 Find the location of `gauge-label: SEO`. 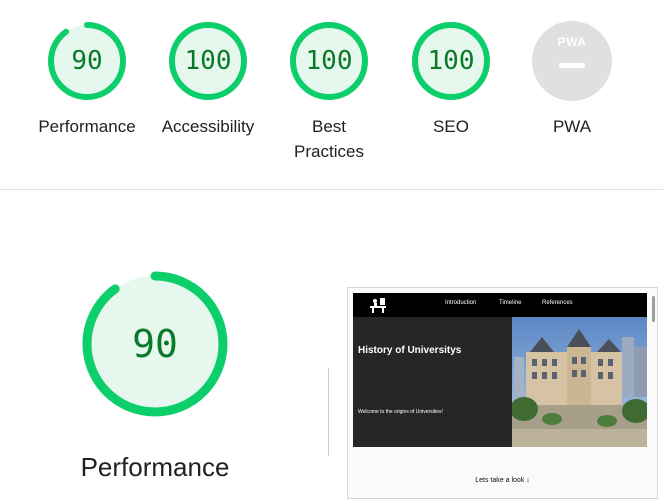

gauge-label: SEO is located at coordinates (451, 126).